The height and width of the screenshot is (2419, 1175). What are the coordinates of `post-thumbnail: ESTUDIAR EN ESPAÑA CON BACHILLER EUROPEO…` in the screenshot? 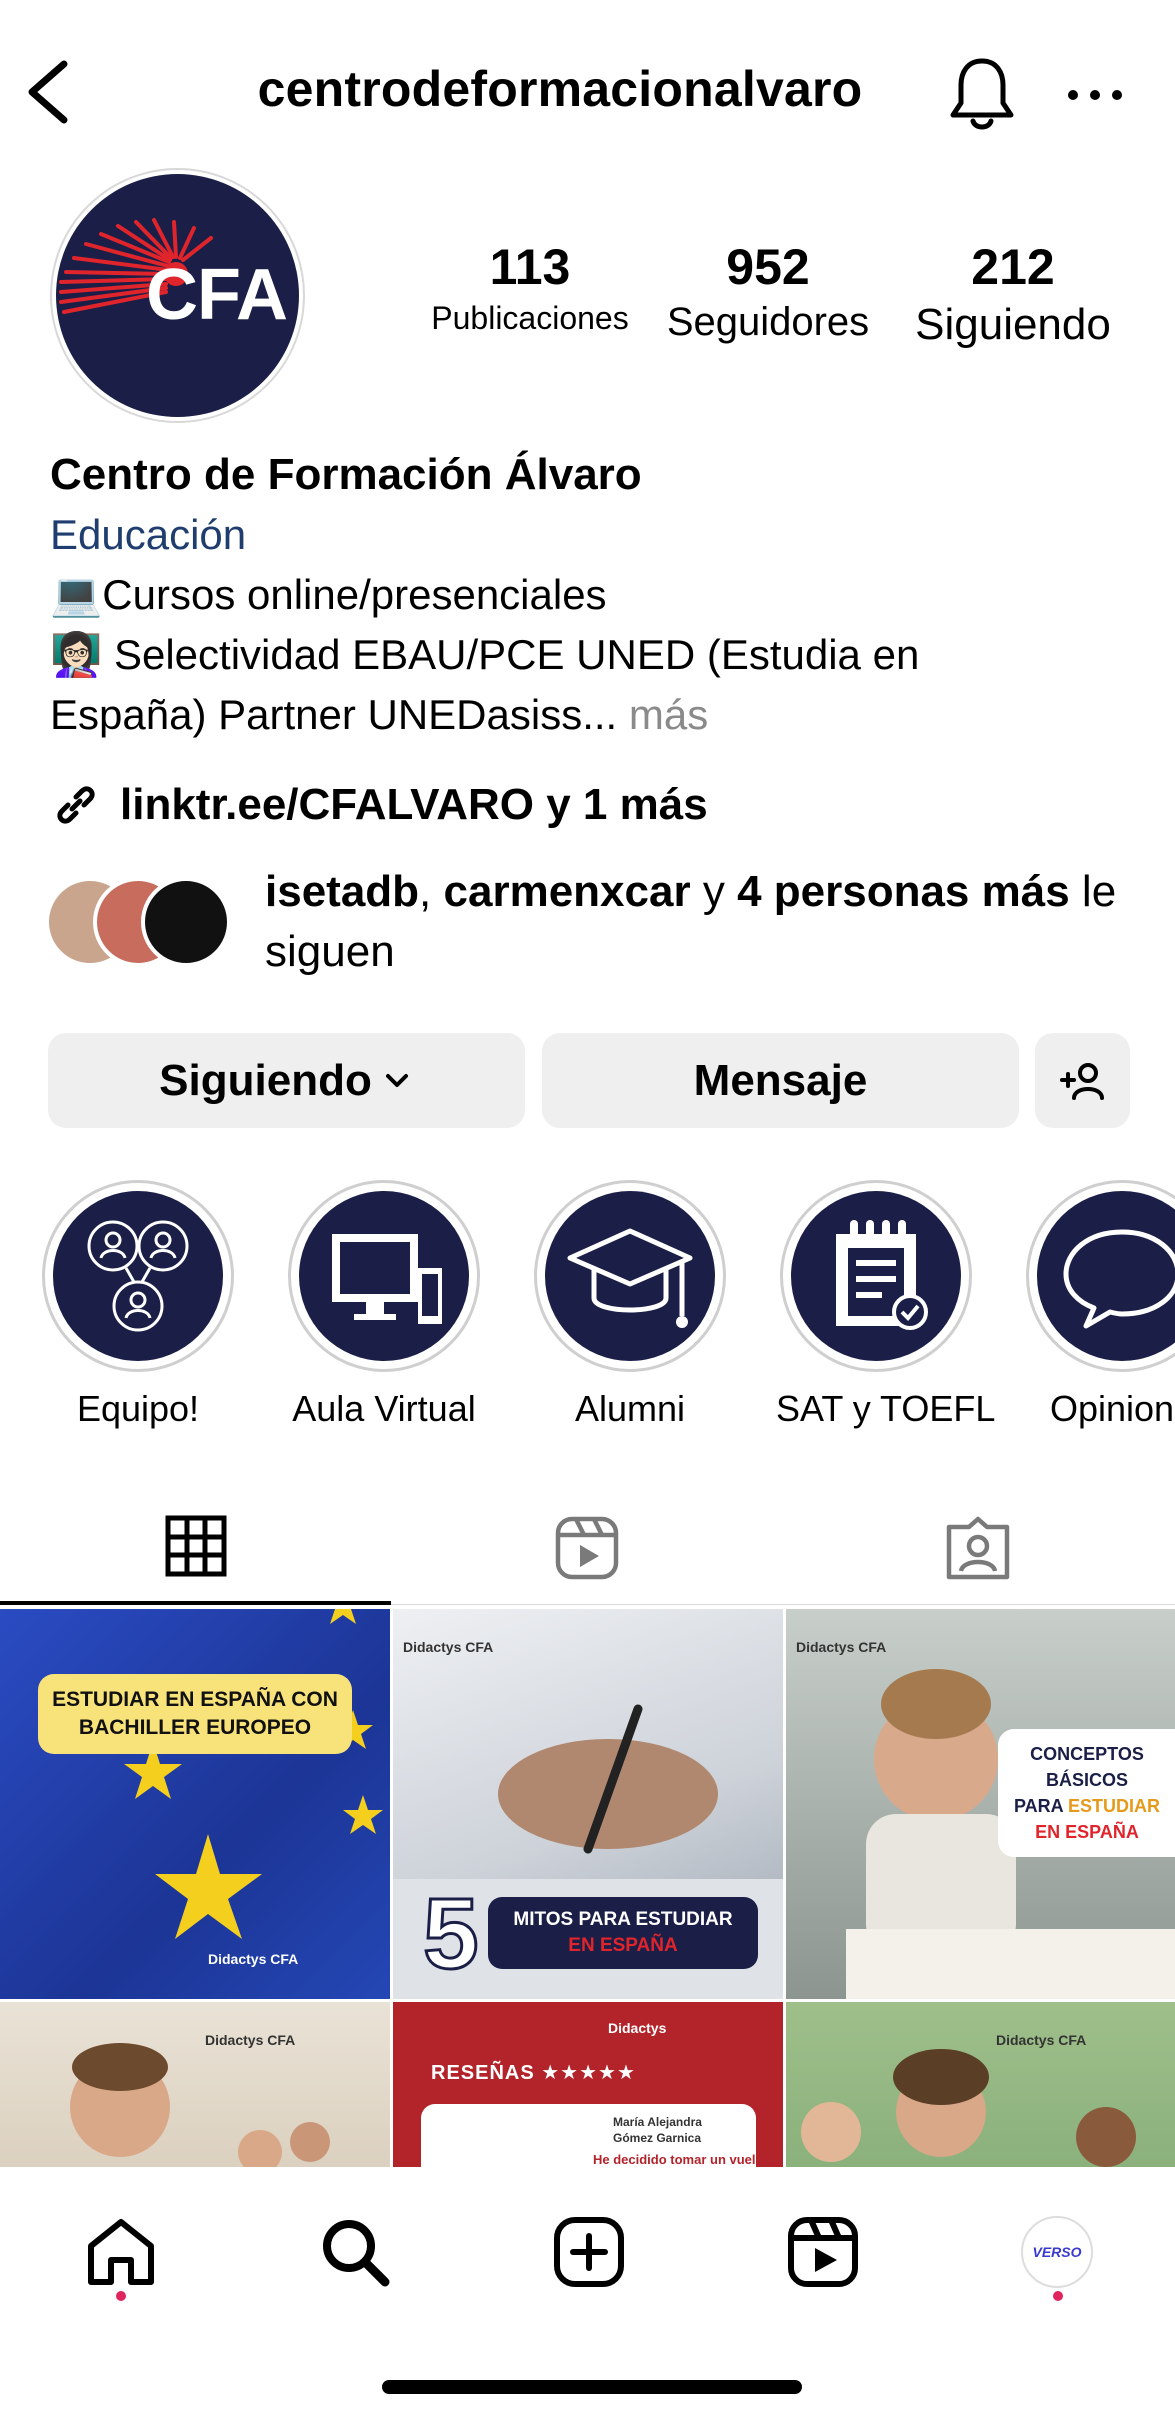 It's located at (195, 1804).